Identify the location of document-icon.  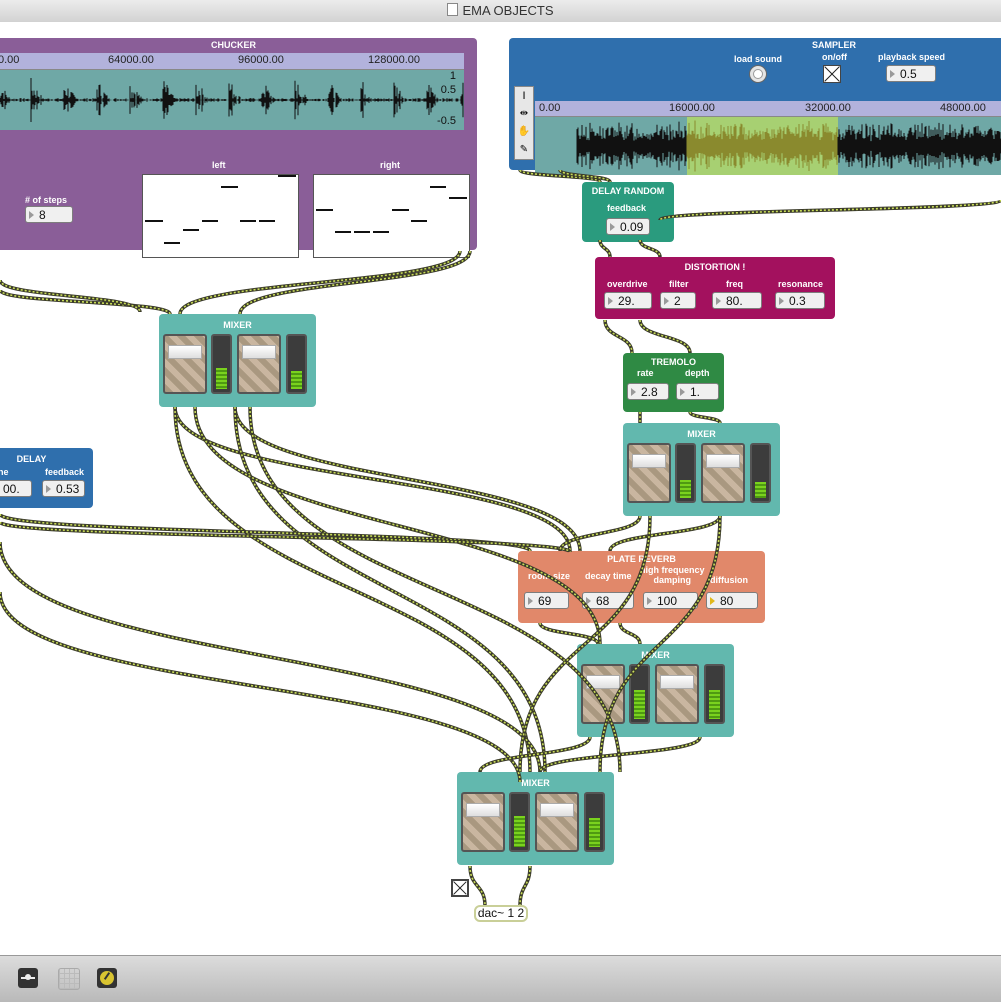
(453, 9).